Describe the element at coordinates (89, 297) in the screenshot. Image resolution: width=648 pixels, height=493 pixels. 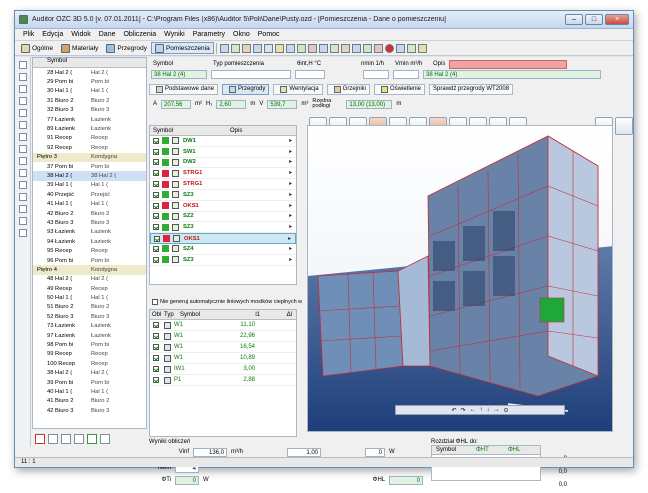
I see `tree-room-row: 50 Hal 1 (Hal 1 (` at that location.